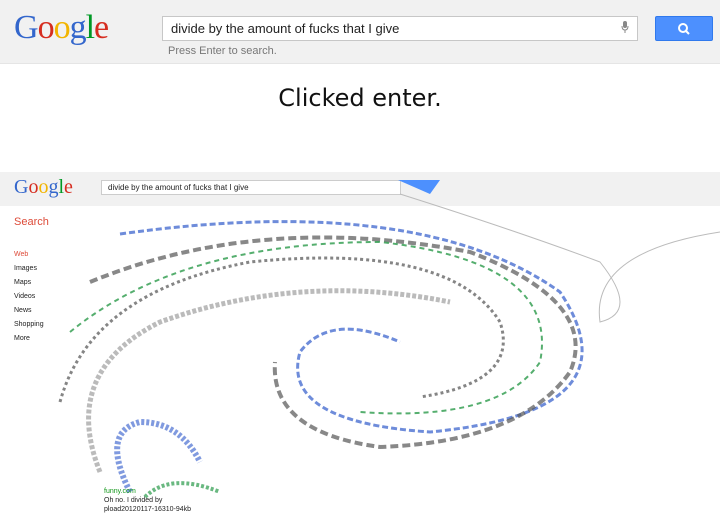  I want to click on logo-letter: l, so click(90, 27).